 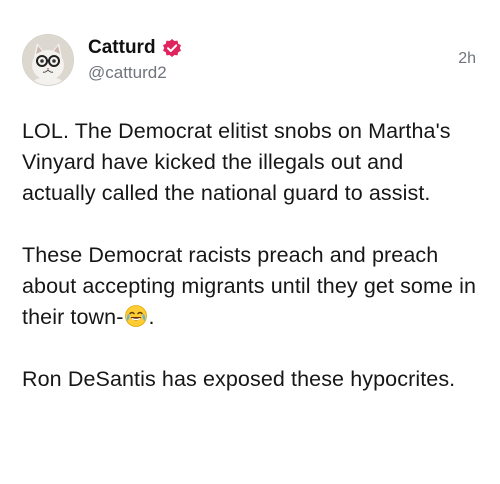 What do you see at coordinates (151, 317) in the screenshot?
I see `post-paragraph-2-end: .` at bounding box center [151, 317].